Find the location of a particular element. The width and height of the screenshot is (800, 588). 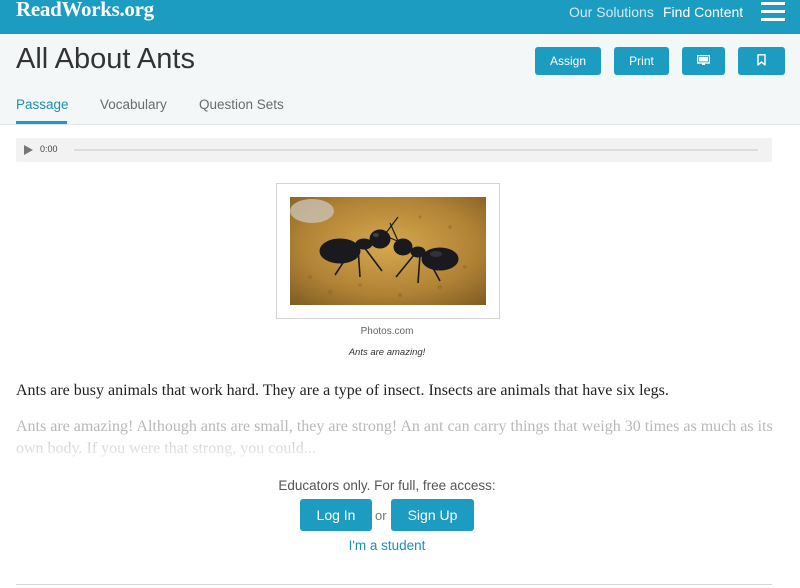

print-button: Print is located at coordinates (641, 61).